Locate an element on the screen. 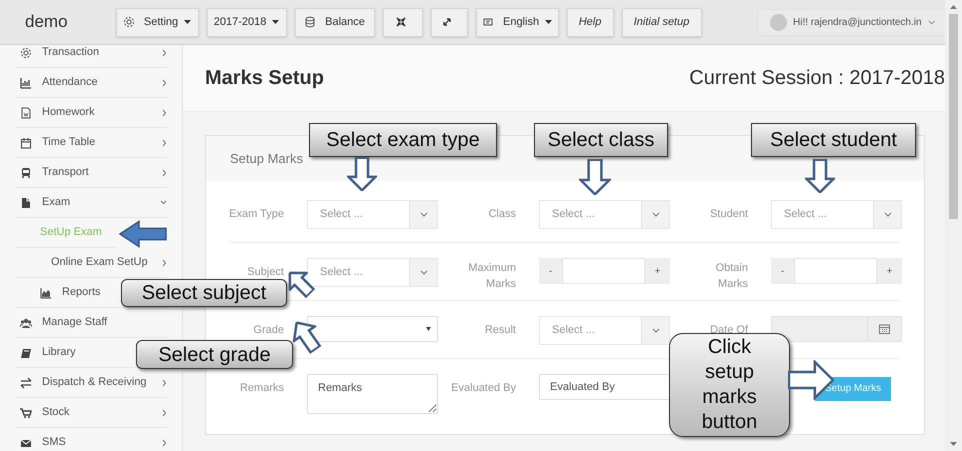 The height and width of the screenshot is (451, 962). toolbar-button: Help is located at coordinates (590, 22).